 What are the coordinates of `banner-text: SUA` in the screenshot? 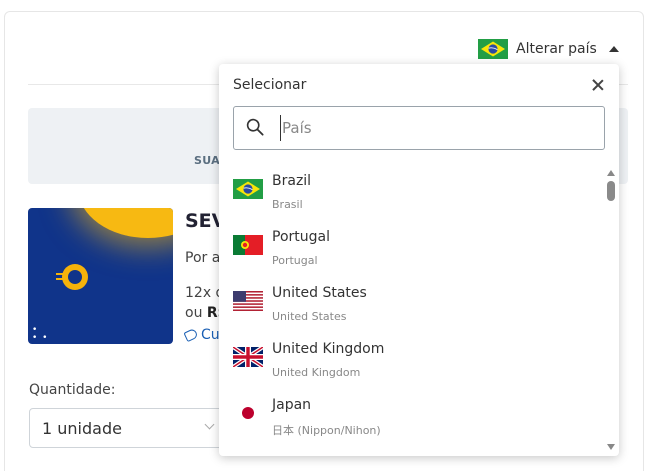 It's located at (207, 160).